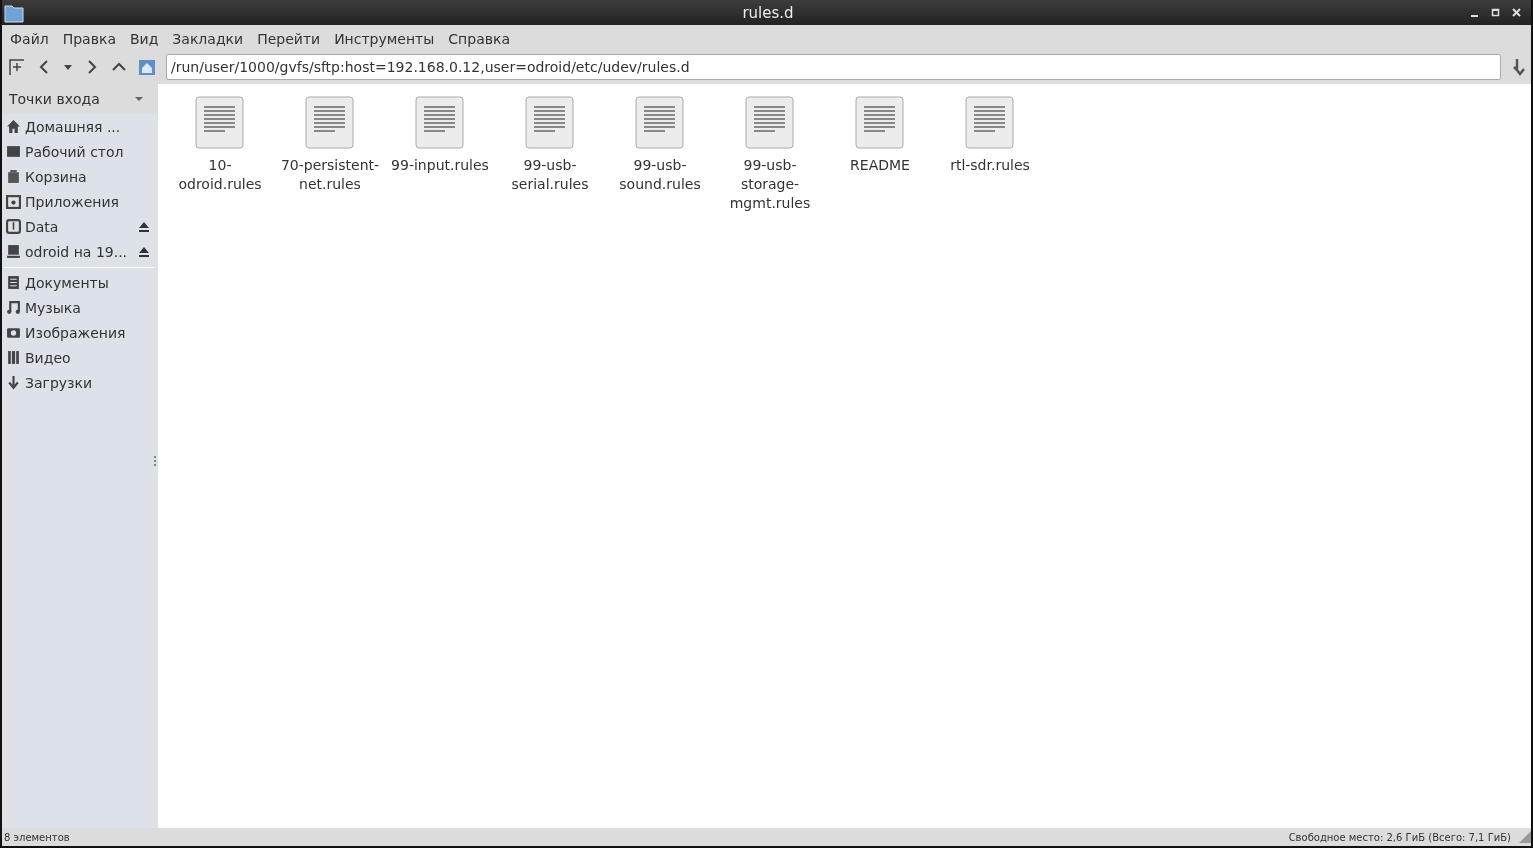 The width and height of the screenshot is (1533, 848). What do you see at coordinates (1519, 67) in the screenshot?
I see `go-icon` at bounding box center [1519, 67].